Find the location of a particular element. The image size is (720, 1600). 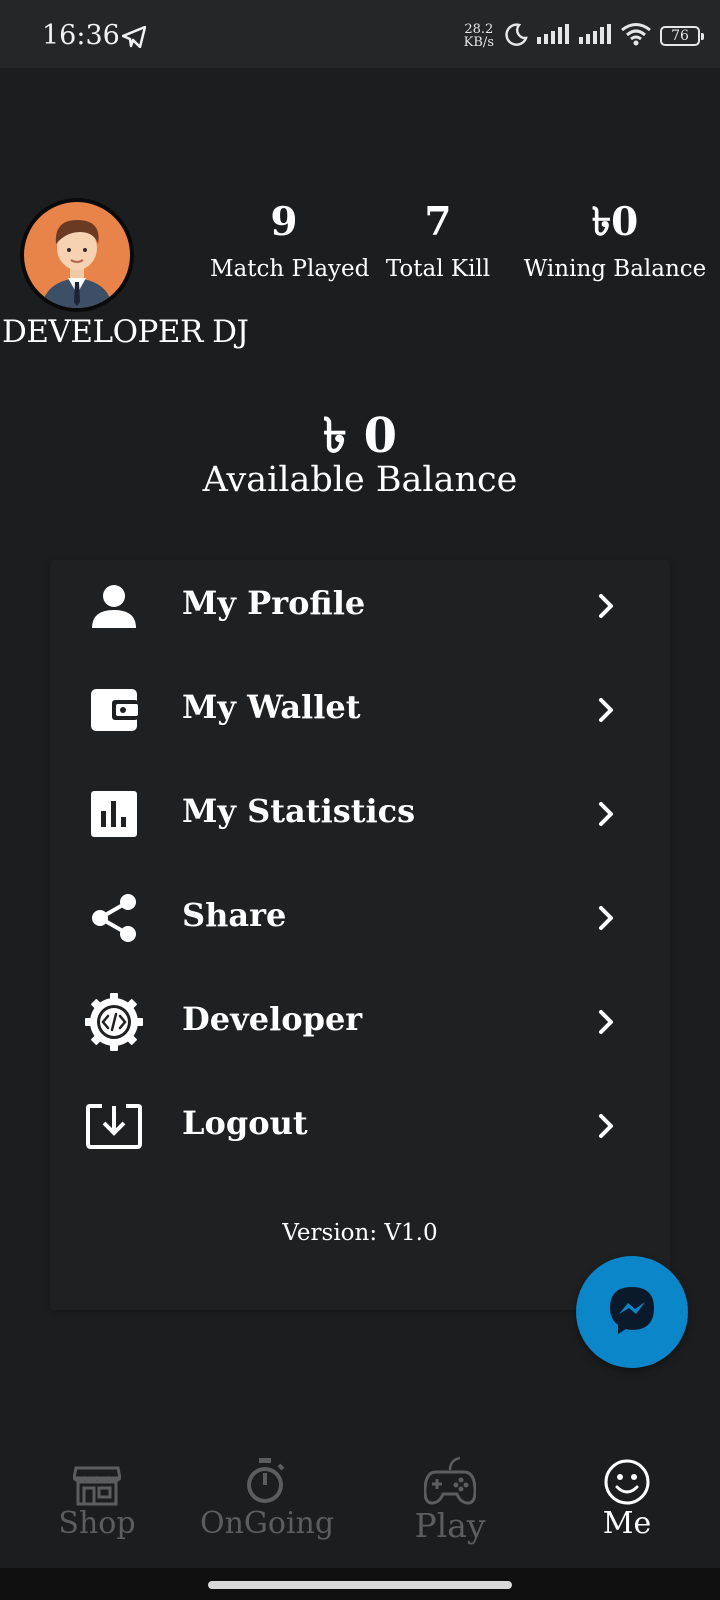

menu-item-label: Developer is located at coordinates (272, 1019).